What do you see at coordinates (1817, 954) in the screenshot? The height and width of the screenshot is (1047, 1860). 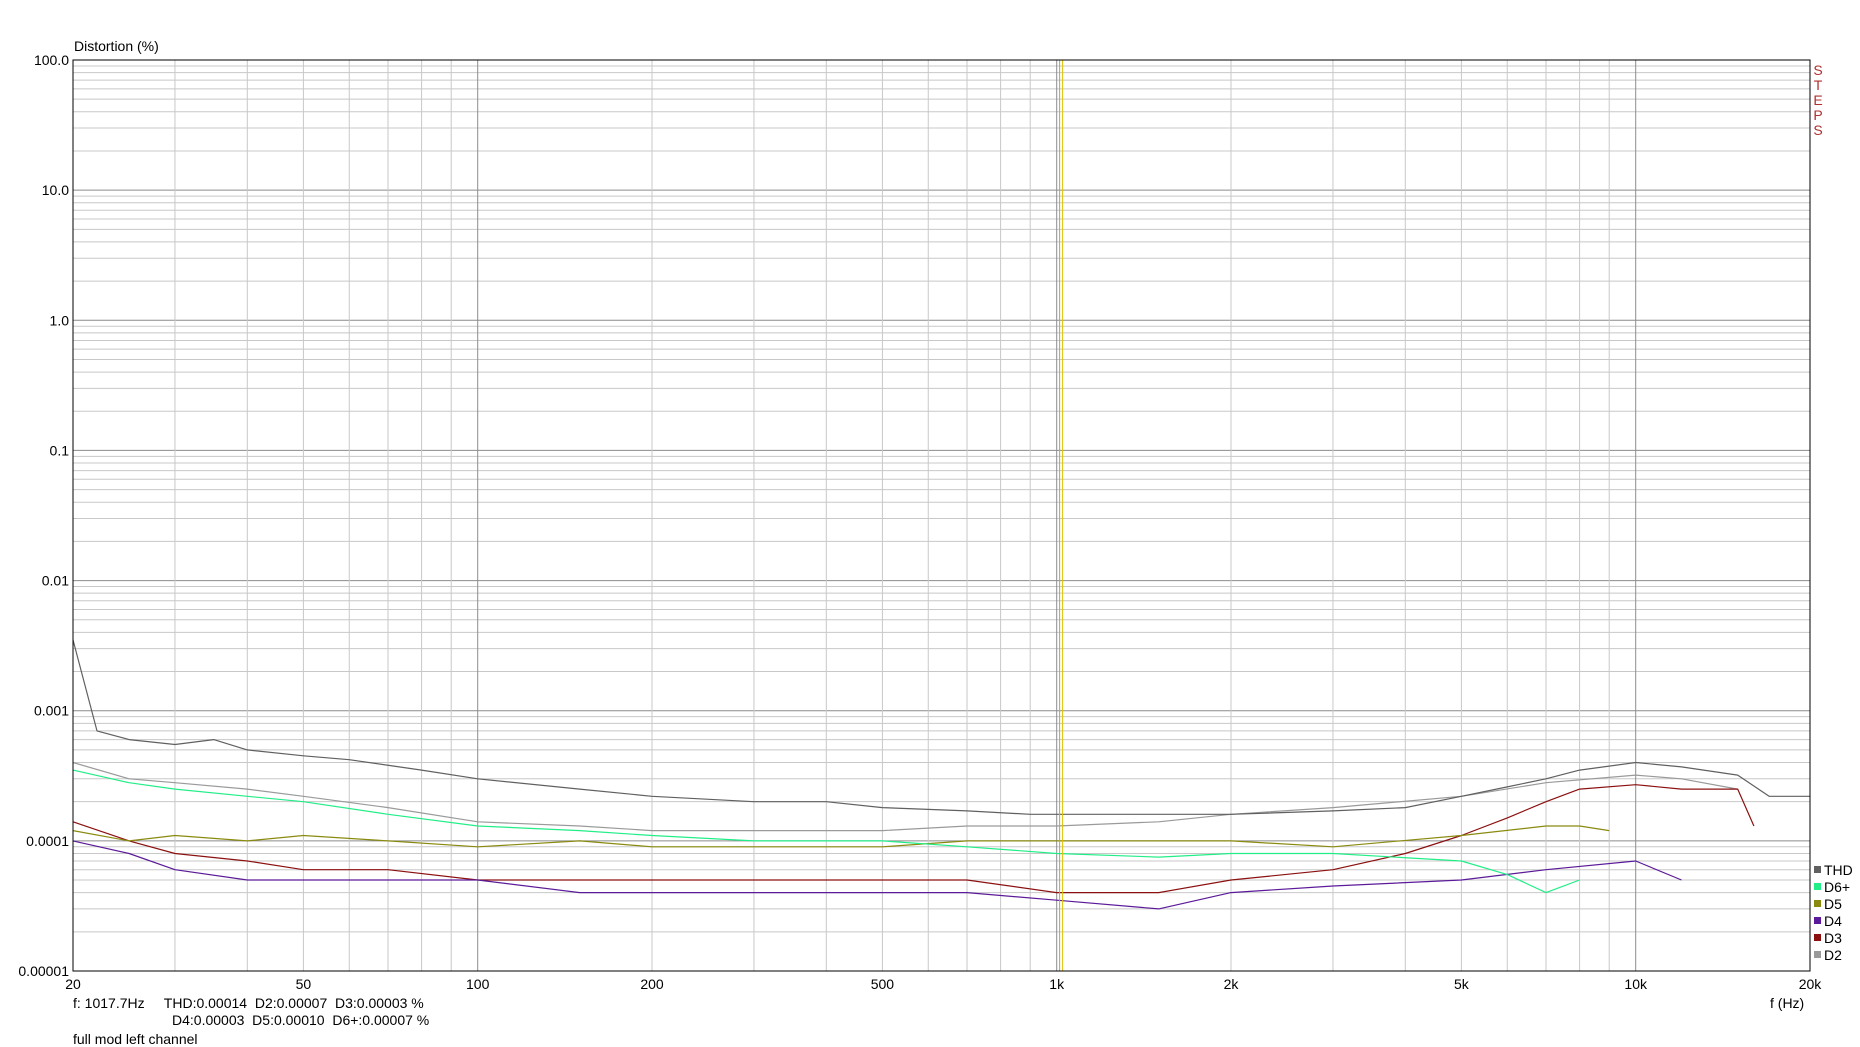 I see `legend-swatch-D2` at bounding box center [1817, 954].